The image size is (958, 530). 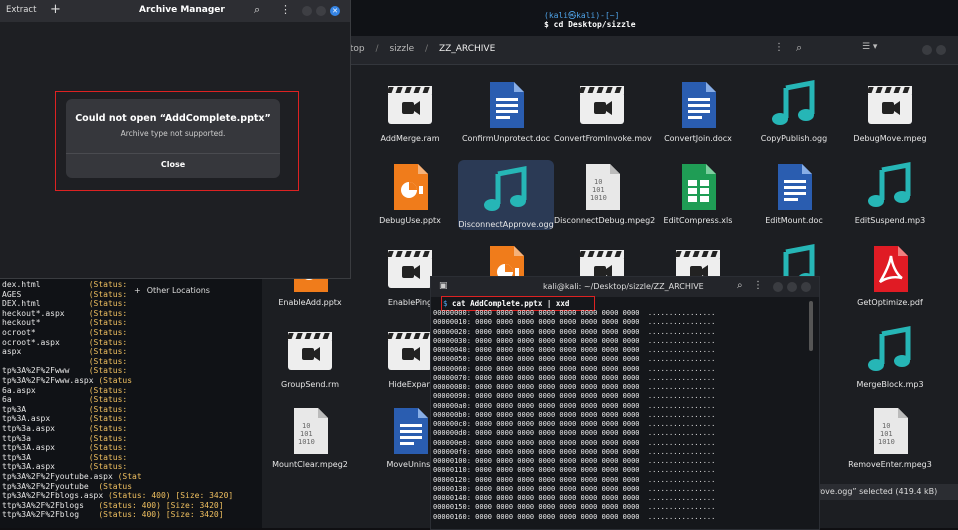 What do you see at coordinates (506, 224) in the screenshot?
I see `file-name: DisconnectApprove.ogg` at bounding box center [506, 224].